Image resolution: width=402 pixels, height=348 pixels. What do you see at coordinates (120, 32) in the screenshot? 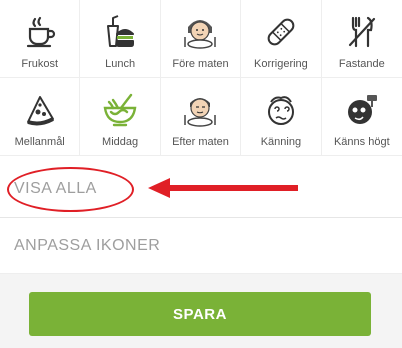
I see `burger-drink-icon` at bounding box center [120, 32].